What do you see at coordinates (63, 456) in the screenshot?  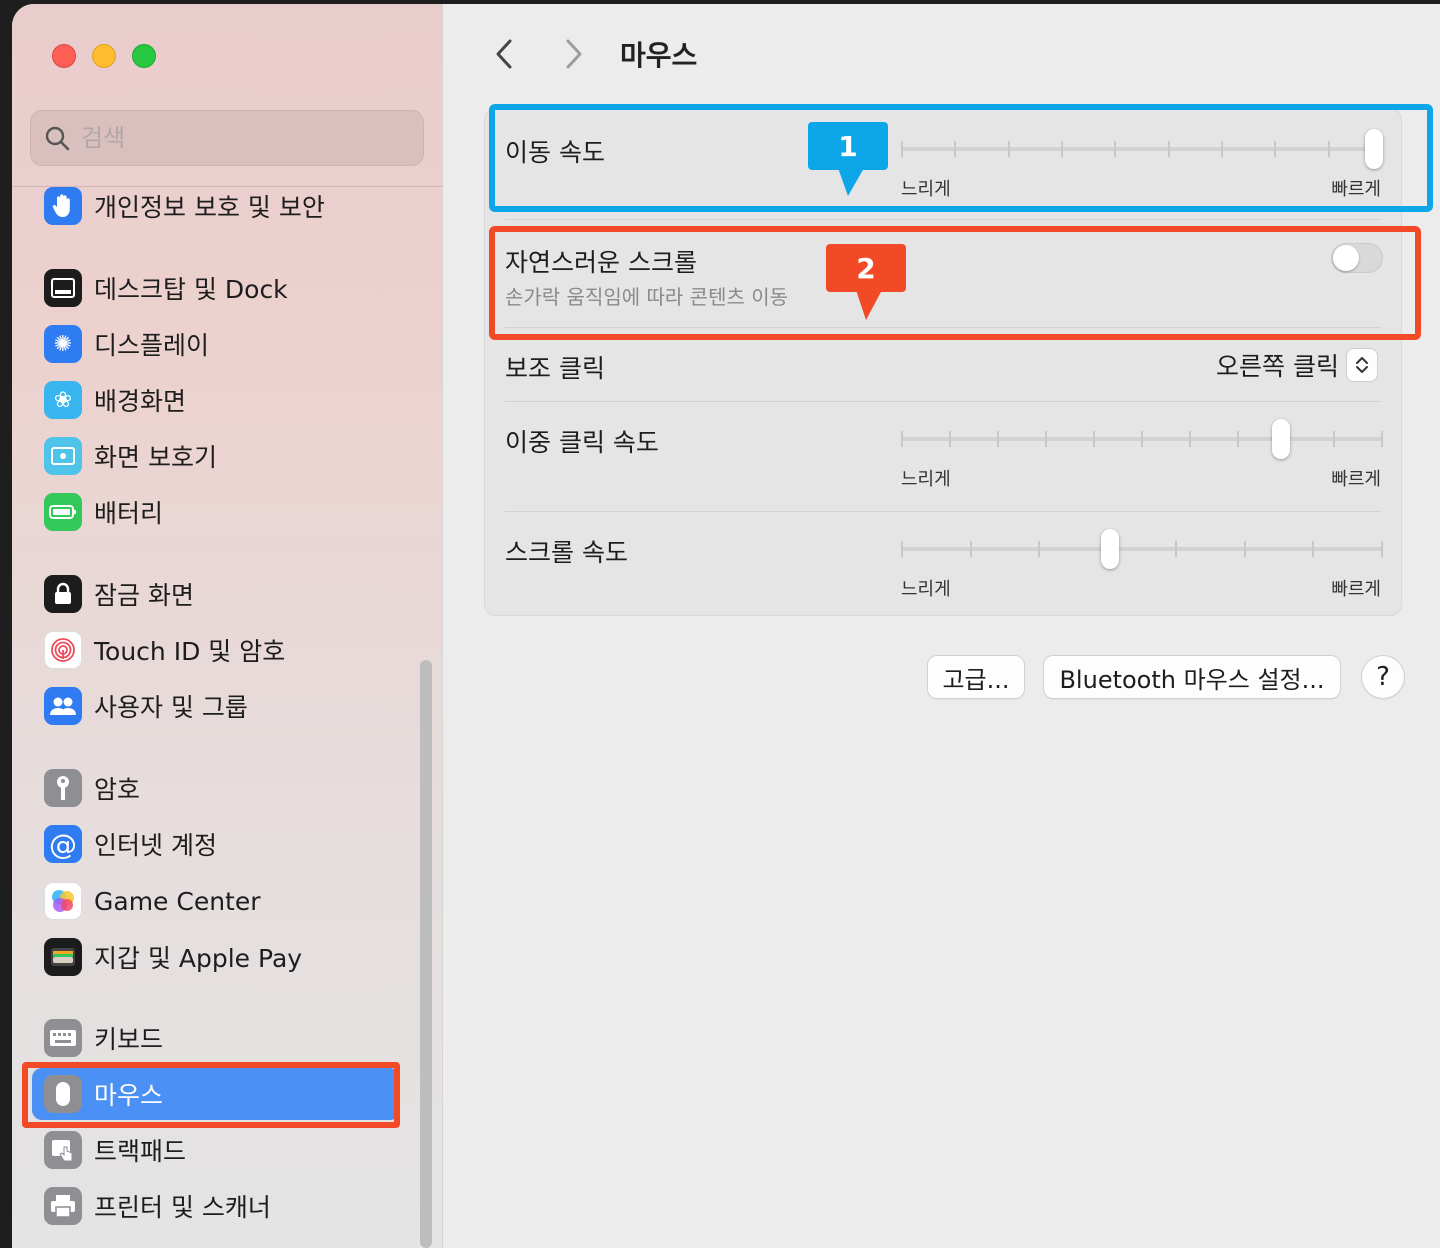 I see `screensaver-icon` at bounding box center [63, 456].